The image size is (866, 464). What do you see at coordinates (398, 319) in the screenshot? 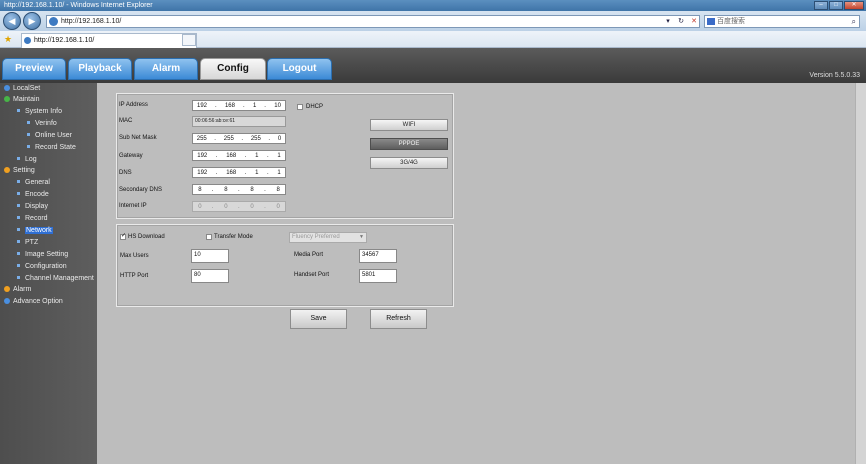
I see `refresh-button: Refresh` at bounding box center [398, 319].